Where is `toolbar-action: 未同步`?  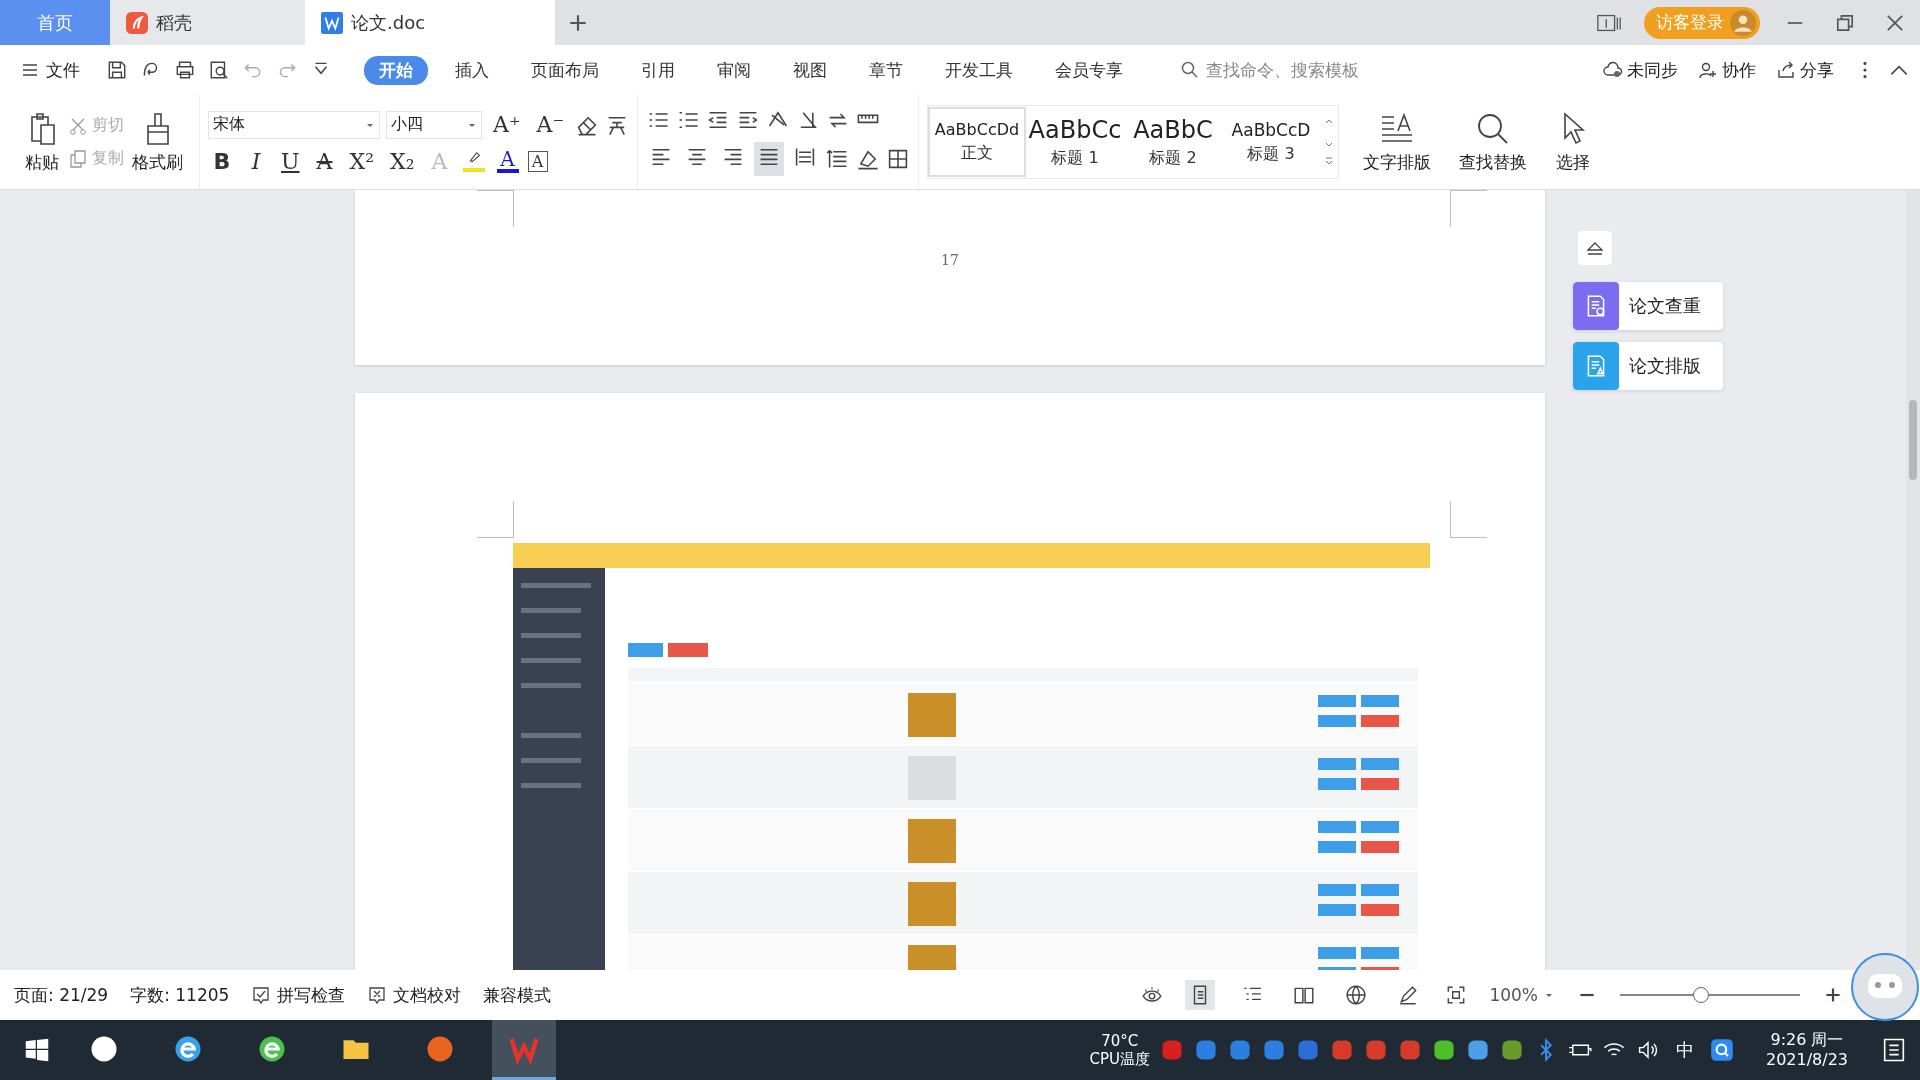
toolbar-action: 未同步 is located at coordinates (1640, 70).